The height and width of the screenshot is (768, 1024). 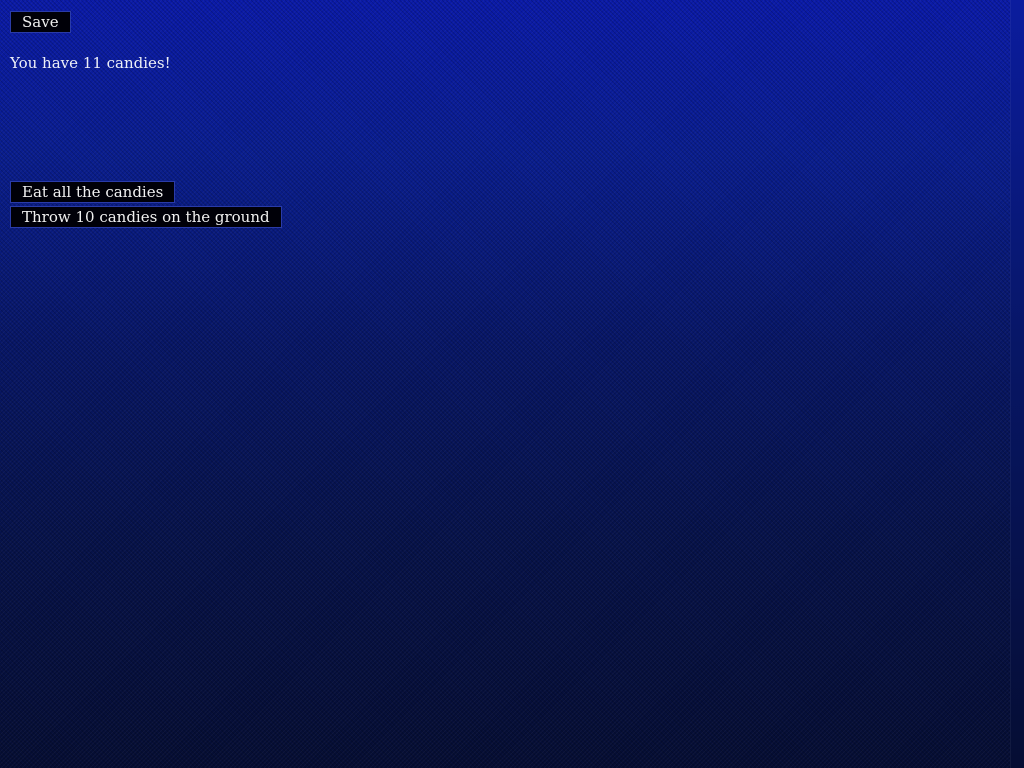 I want to click on vertical-scrollbar, so click(x=1017, y=384).